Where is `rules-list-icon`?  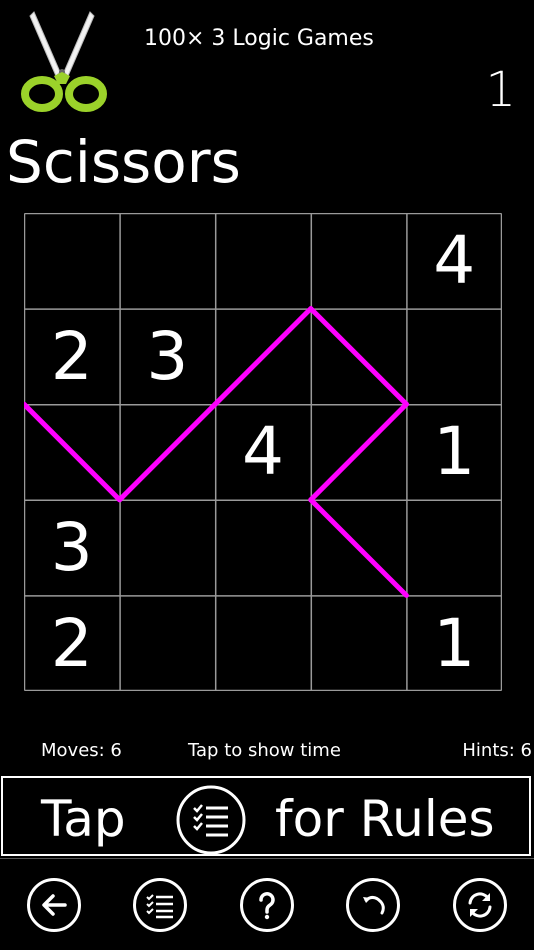 rules-list-icon is located at coordinates (211, 820).